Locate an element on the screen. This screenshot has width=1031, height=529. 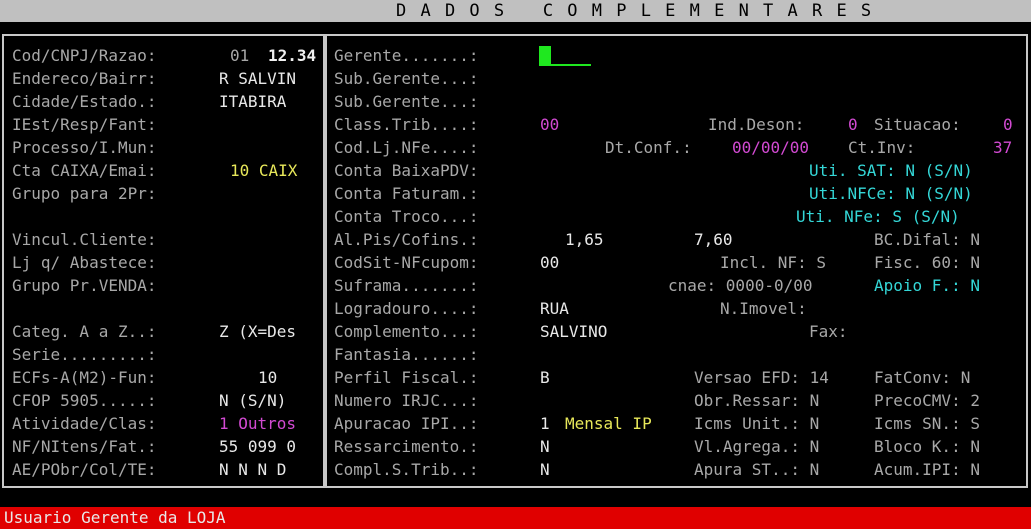
complemento-label: Complemento...: is located at coordinates (406, 331).